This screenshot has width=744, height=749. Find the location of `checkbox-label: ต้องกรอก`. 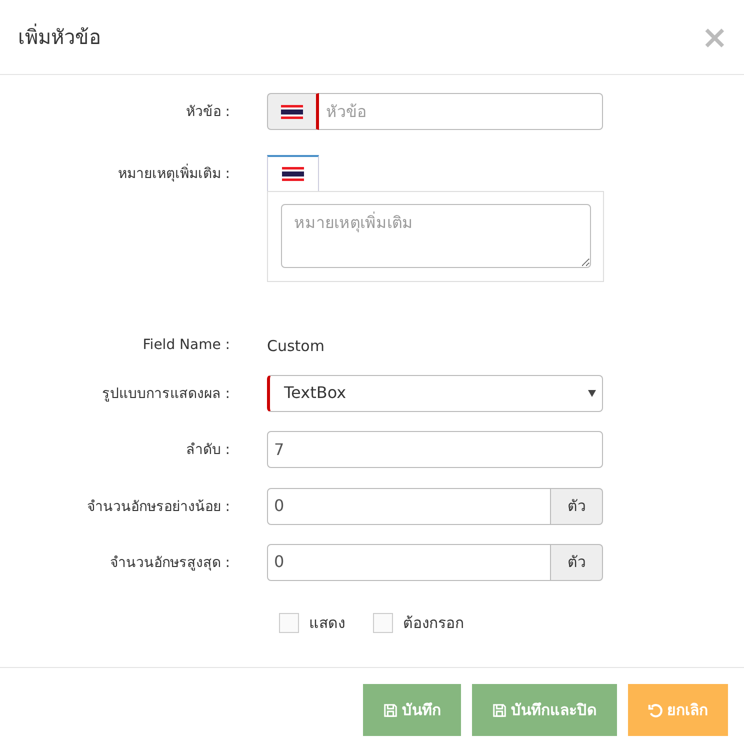

checkbox-label: ต้องกรอก is located at coordinates (433, 623).